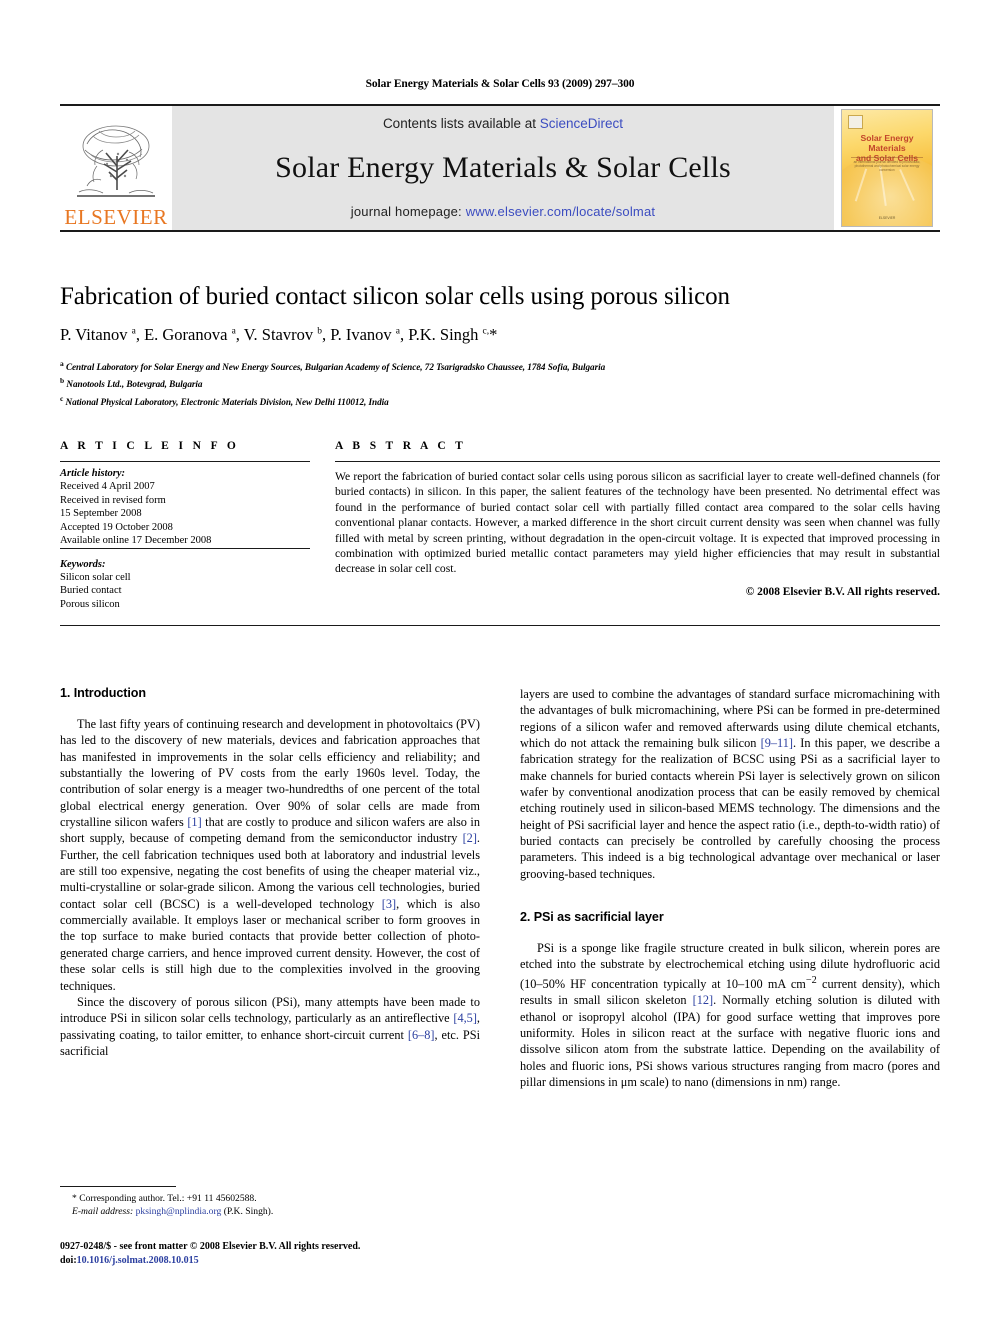 This screenshot has width=992, height=1323. Describe the element at coordinates (421, 1035) in the screenshot. I see `citation-ref-6-8: [6–8]` at that location.